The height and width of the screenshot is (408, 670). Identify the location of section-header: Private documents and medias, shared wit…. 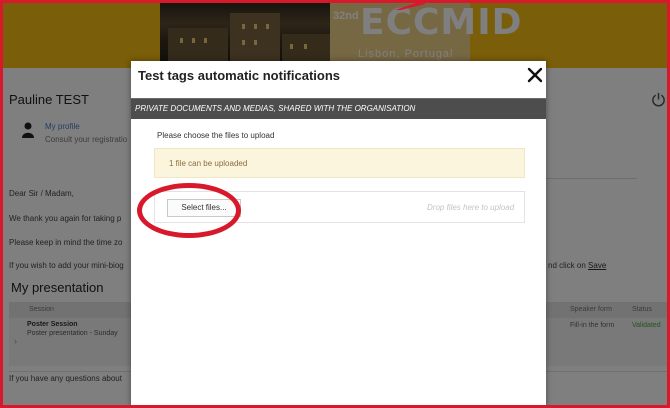
(338, 108).